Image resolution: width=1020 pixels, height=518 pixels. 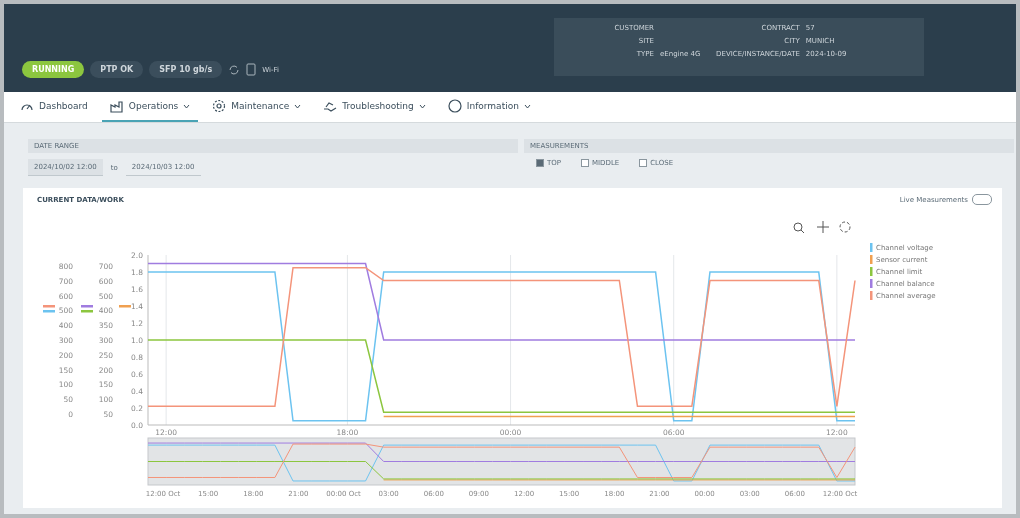 I want to click on pan-icon, so click(x=823, y=227).